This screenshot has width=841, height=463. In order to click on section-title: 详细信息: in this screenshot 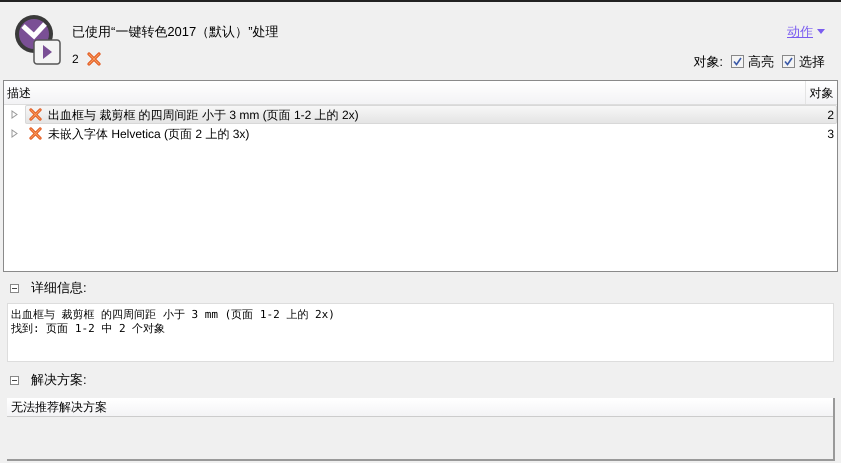, I will do `click(59, 288)`.